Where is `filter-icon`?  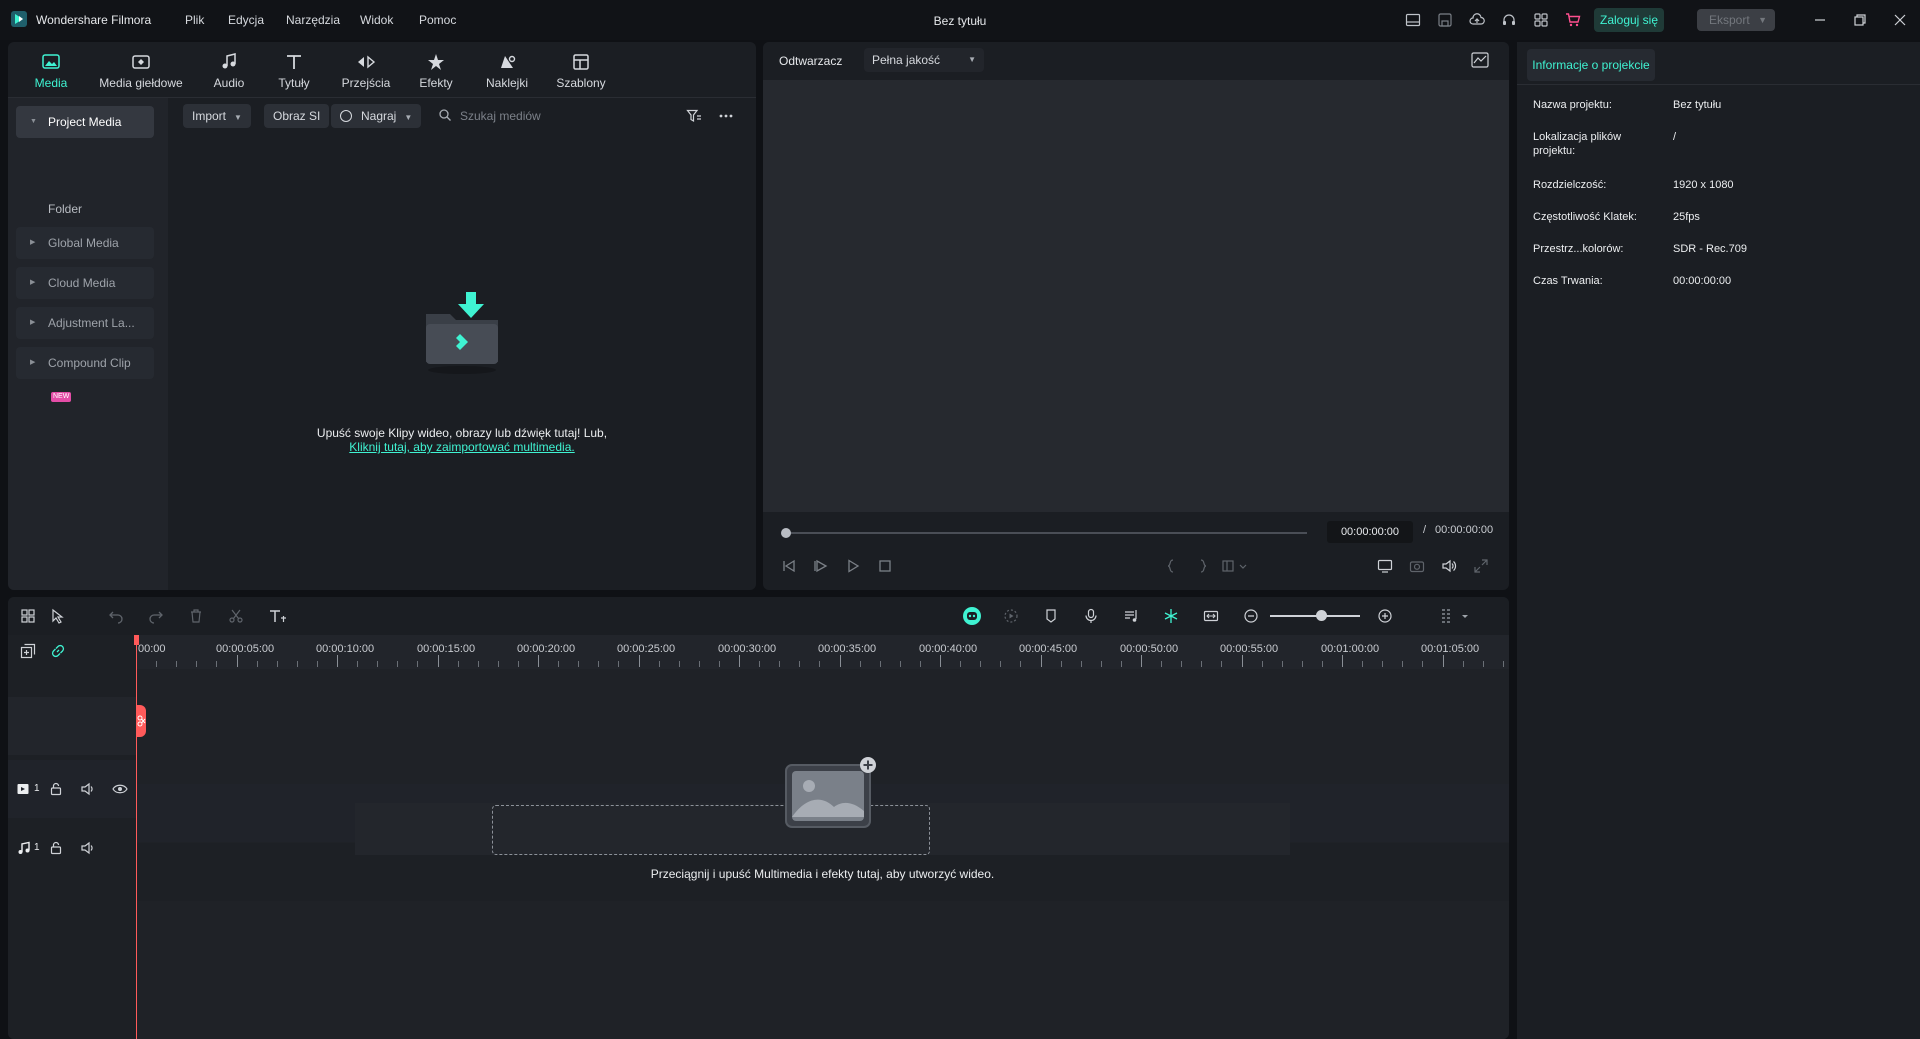 filter-icon is located at coordinates (694, 116).